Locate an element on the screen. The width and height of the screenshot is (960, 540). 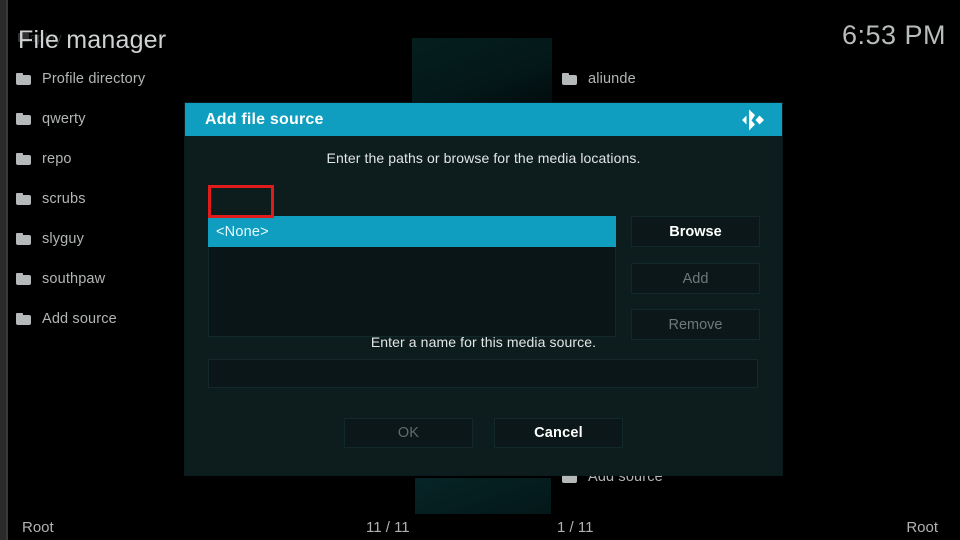
list-item: Add source is located at coordinates (66, 319).